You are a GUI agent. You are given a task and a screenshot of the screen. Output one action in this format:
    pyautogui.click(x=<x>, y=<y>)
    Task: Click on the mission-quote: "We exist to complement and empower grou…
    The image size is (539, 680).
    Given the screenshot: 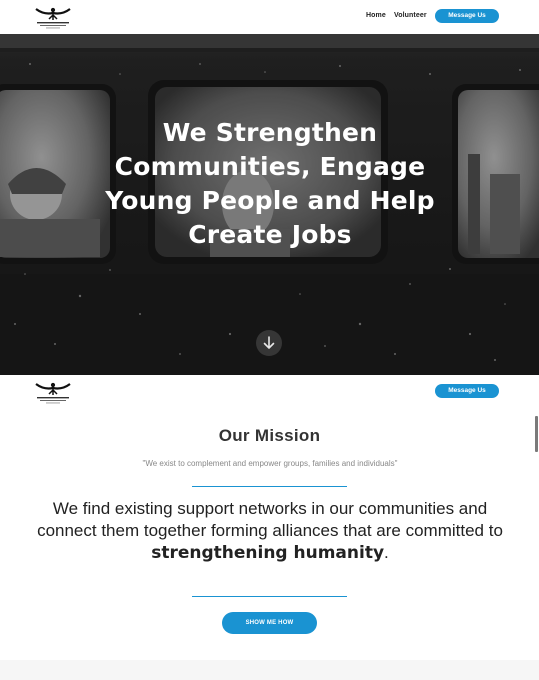 What is the action you would take?
    pyautogui.click(x=270, y=463)
    